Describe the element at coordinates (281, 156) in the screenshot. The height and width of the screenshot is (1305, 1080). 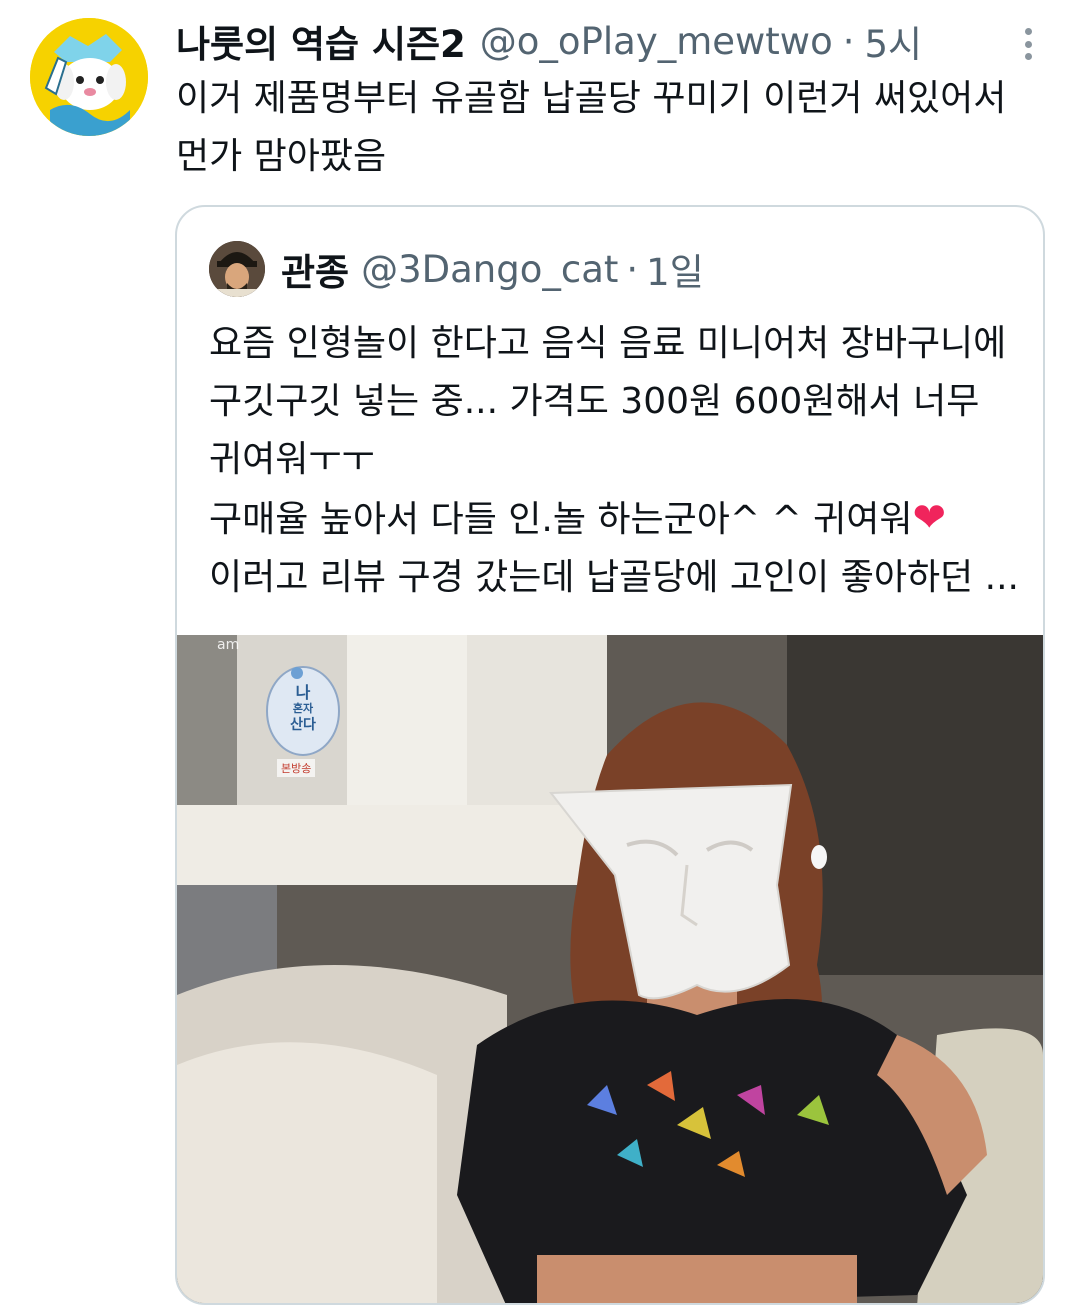
I see `tweet-text-line: 먼가 맘아팠음` at that location.